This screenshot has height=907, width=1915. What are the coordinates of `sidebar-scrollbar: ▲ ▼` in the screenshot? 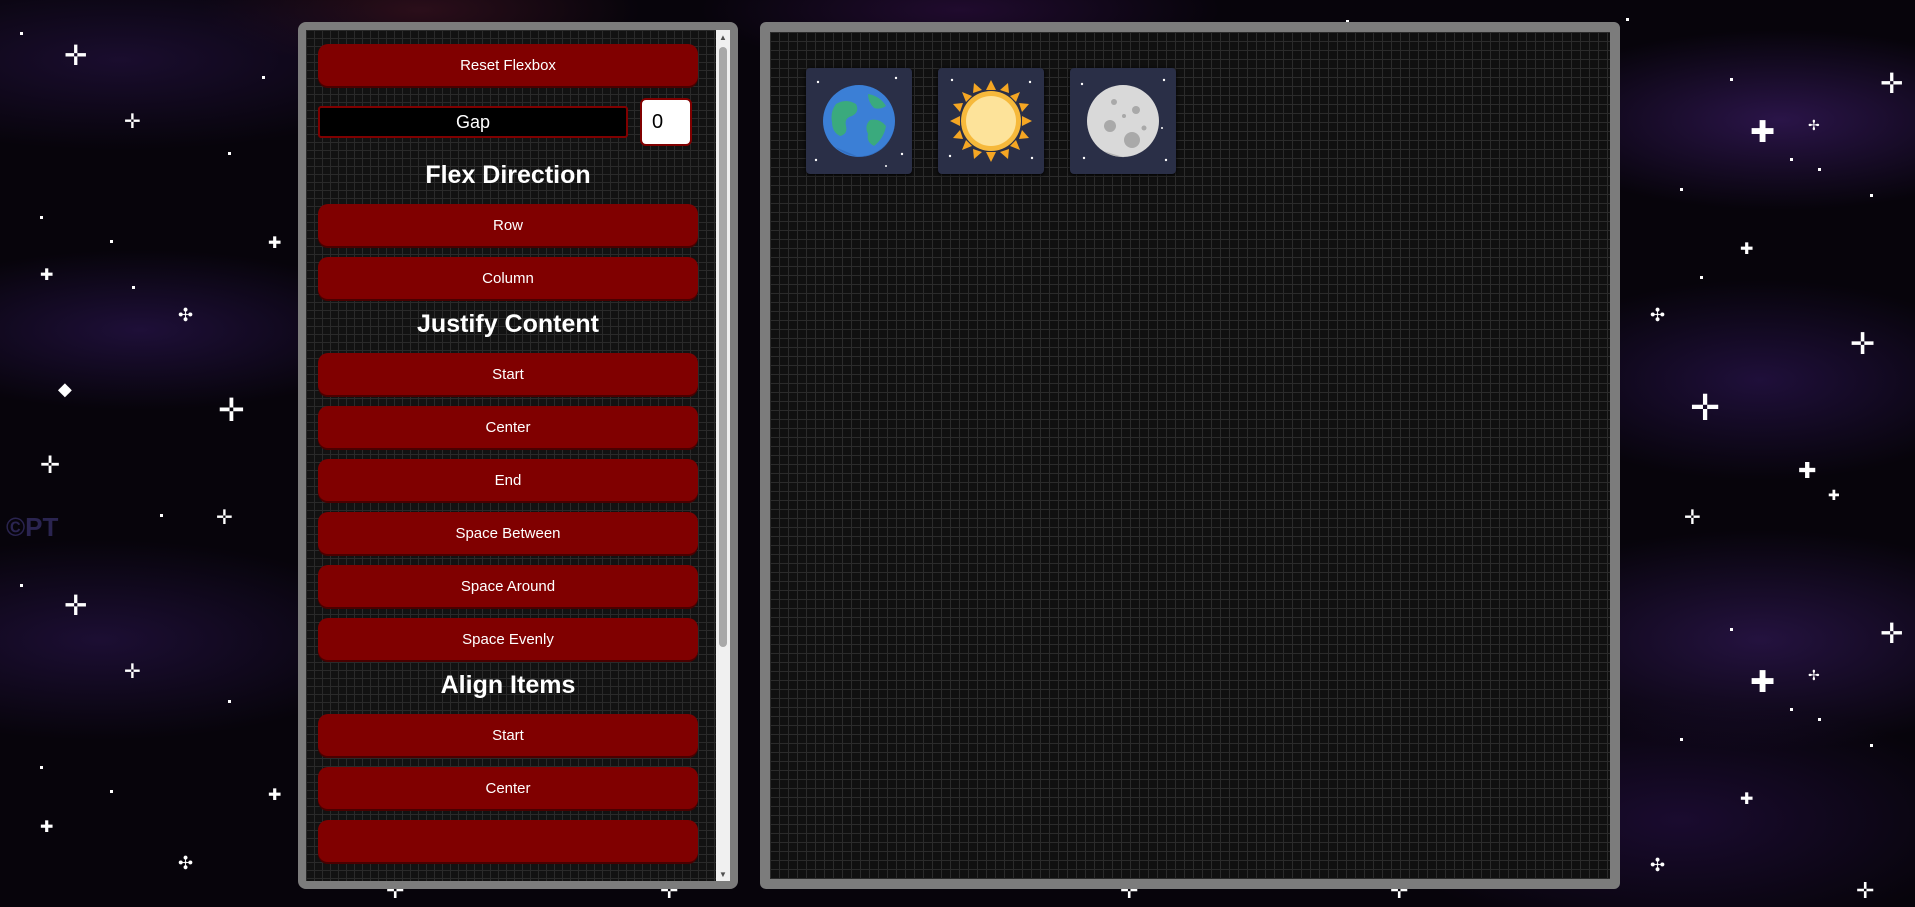 It's located at (723, 455).